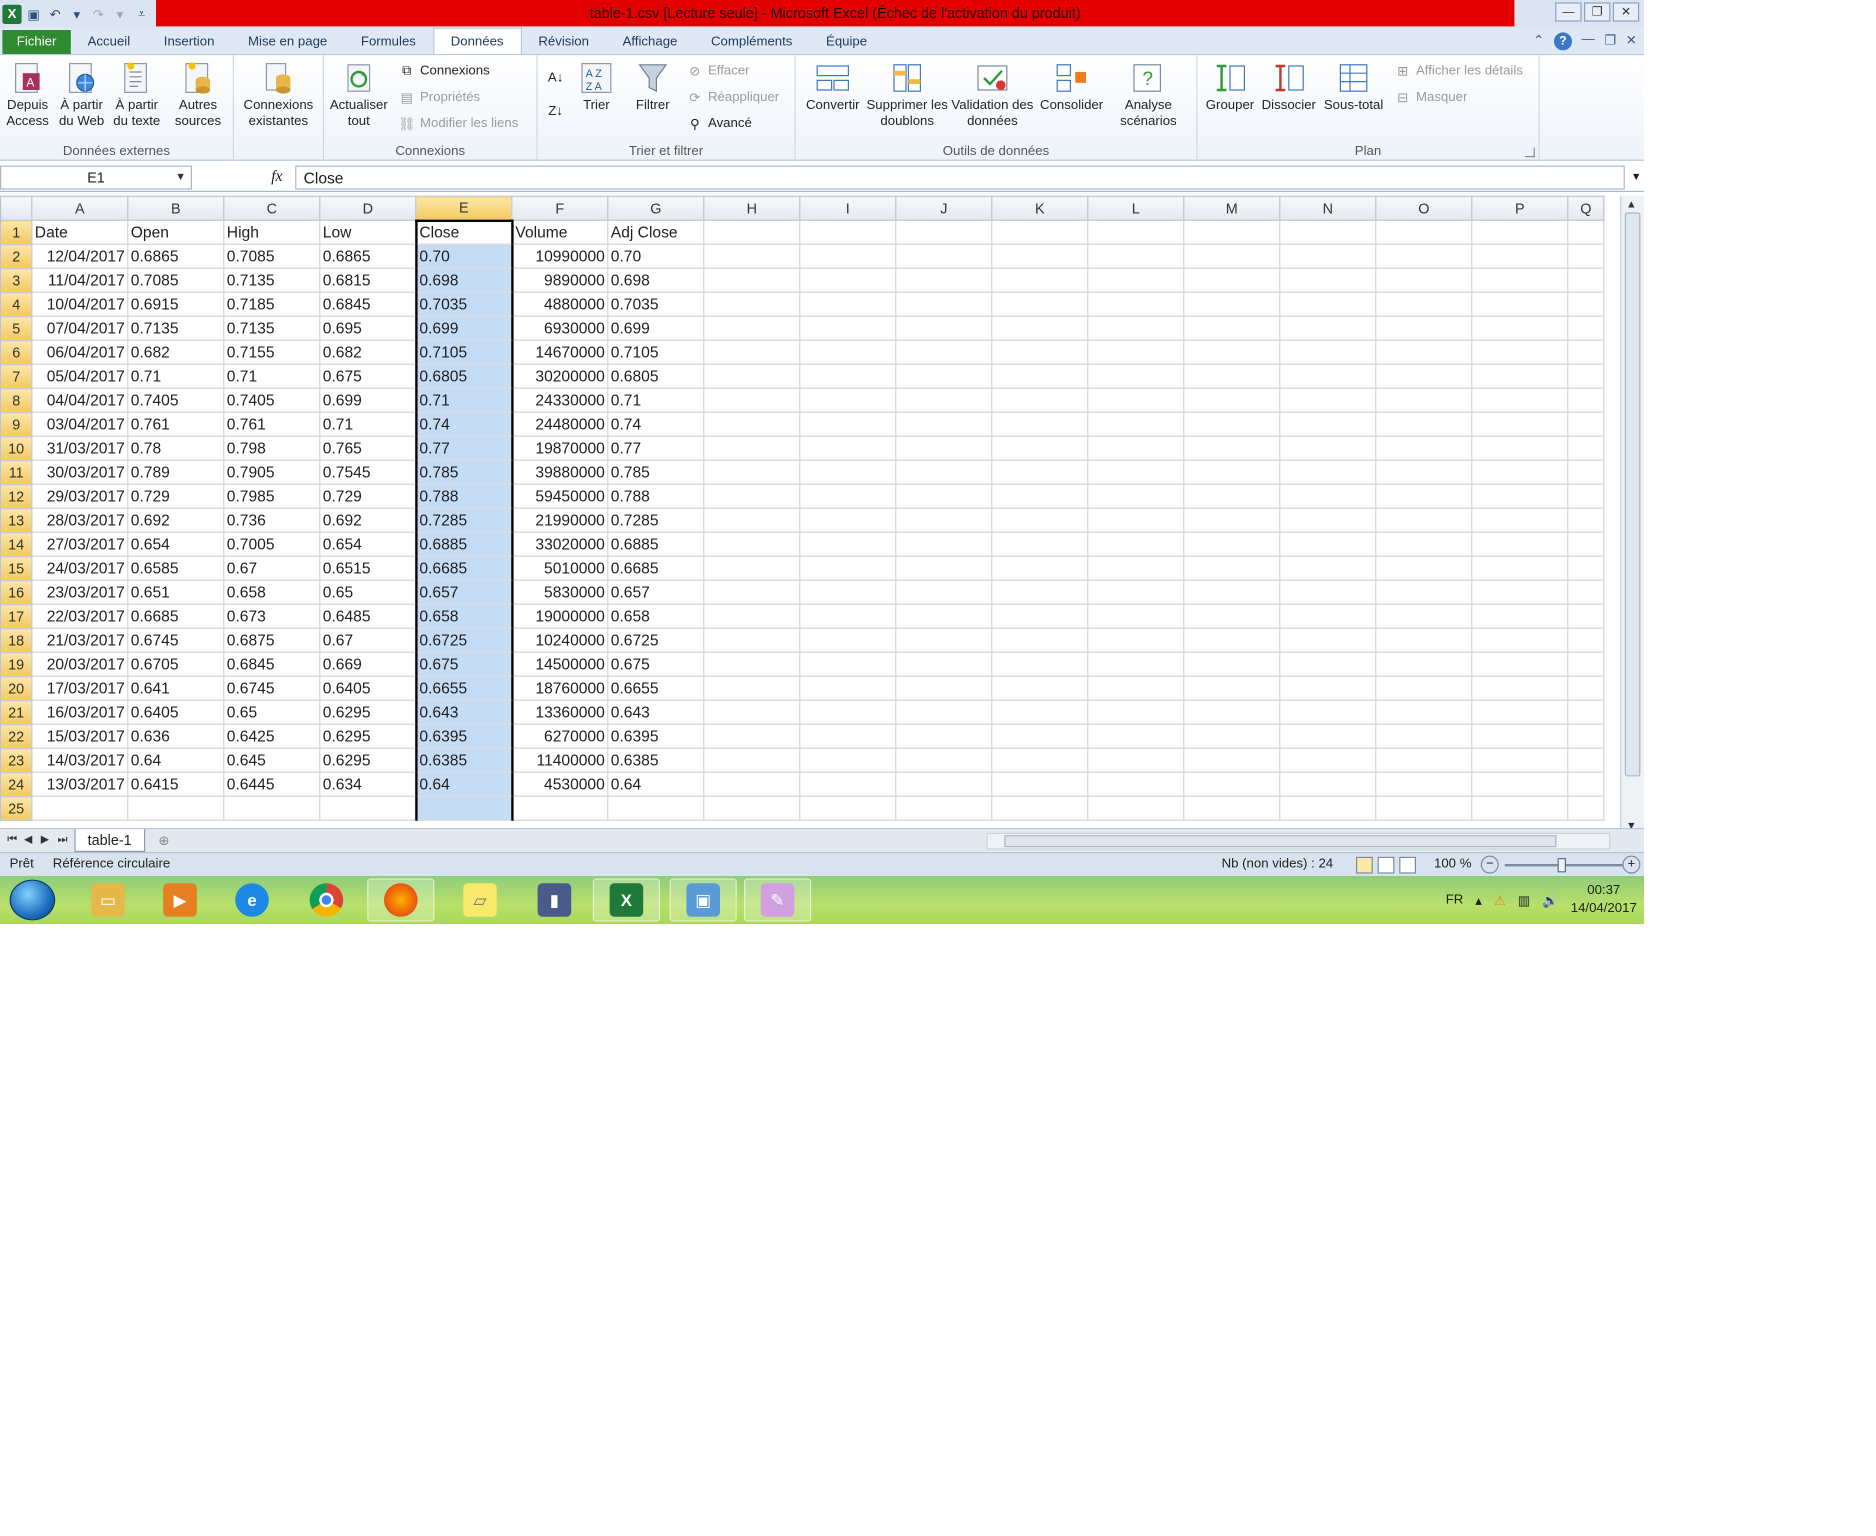  What do you see at coordinates (136, 95) in the screenshot?
I see `from-text-button: À partir du texte` at bounding box center [136, 95].